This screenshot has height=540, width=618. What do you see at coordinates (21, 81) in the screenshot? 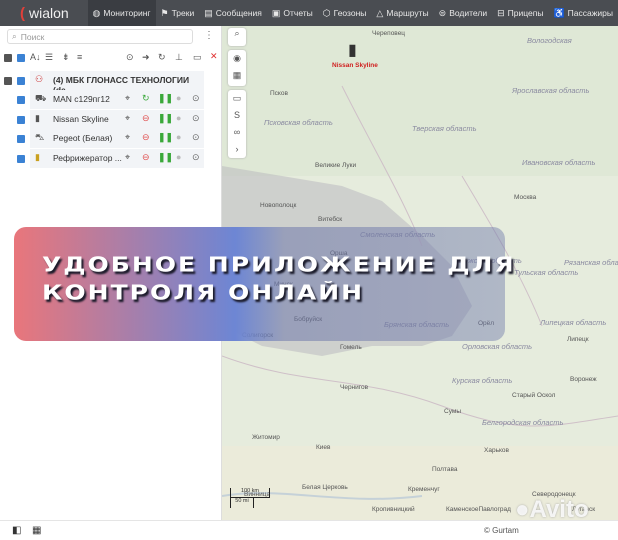
I see `group-checkbox` at bounding box center [21, 81].